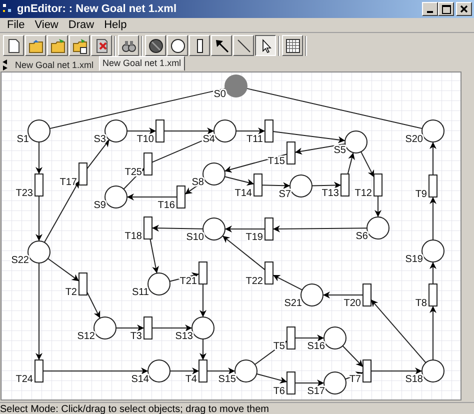  I want to click on circle-icon, so click(178, 46).